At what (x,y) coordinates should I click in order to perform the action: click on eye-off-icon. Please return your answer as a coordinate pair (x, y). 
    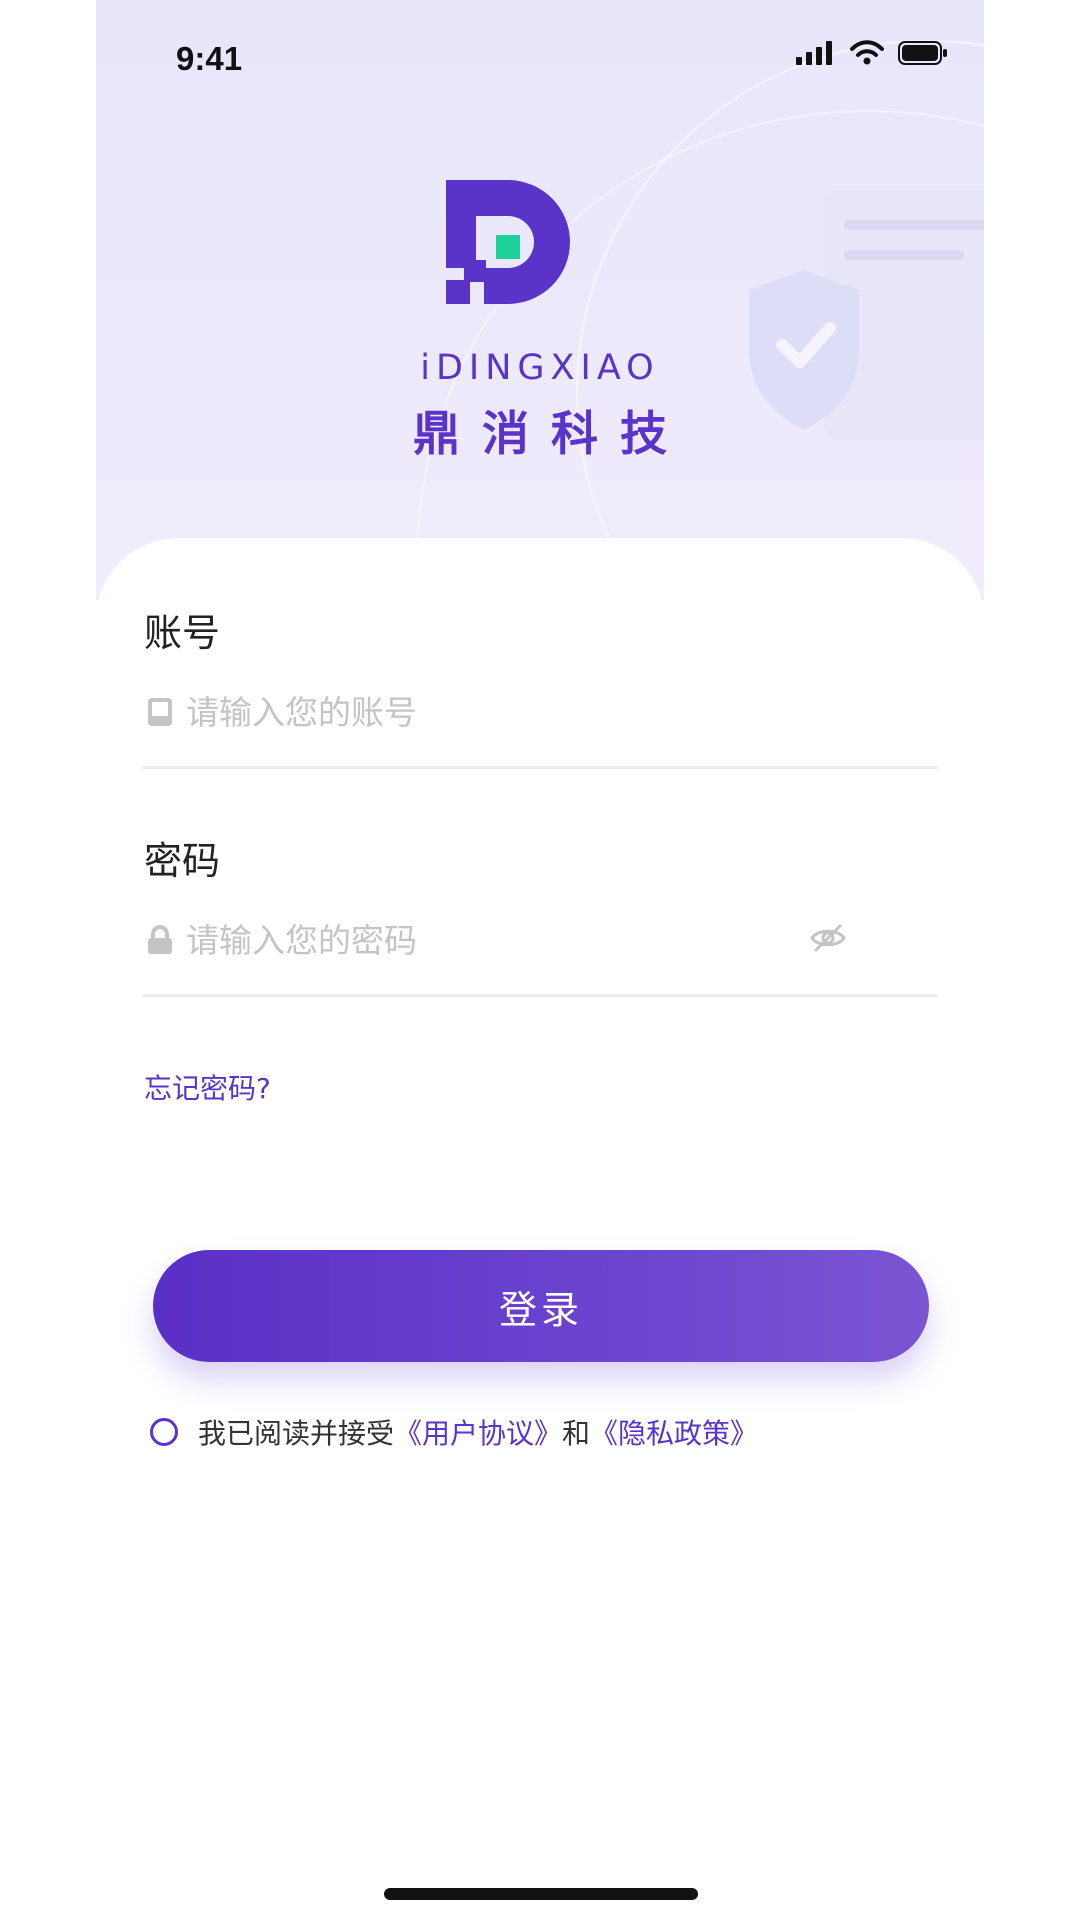
    Looking at the image, I should click on (828, 940).